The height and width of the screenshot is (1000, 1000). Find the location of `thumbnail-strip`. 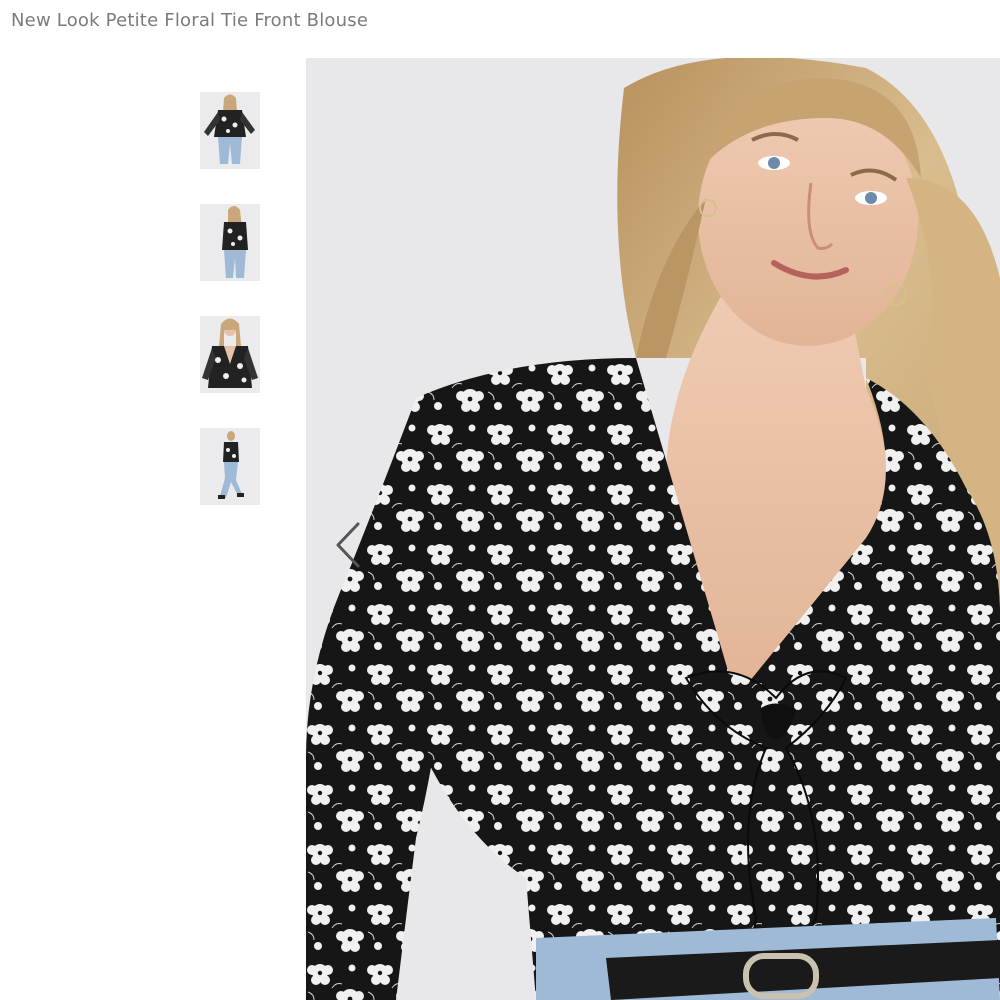

thumbnail-strip is located at coordinates (230, 316).